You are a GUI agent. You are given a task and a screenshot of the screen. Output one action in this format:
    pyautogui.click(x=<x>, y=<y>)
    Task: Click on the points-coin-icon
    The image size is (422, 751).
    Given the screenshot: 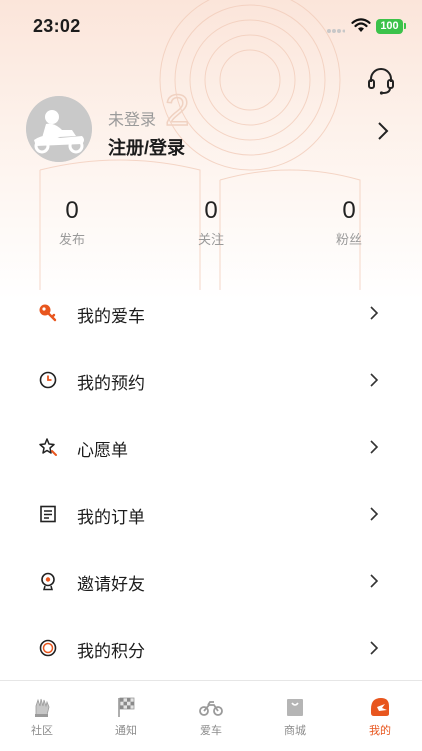 What is the action you would take?
    pyautogui.click(x=48, y=648)
    